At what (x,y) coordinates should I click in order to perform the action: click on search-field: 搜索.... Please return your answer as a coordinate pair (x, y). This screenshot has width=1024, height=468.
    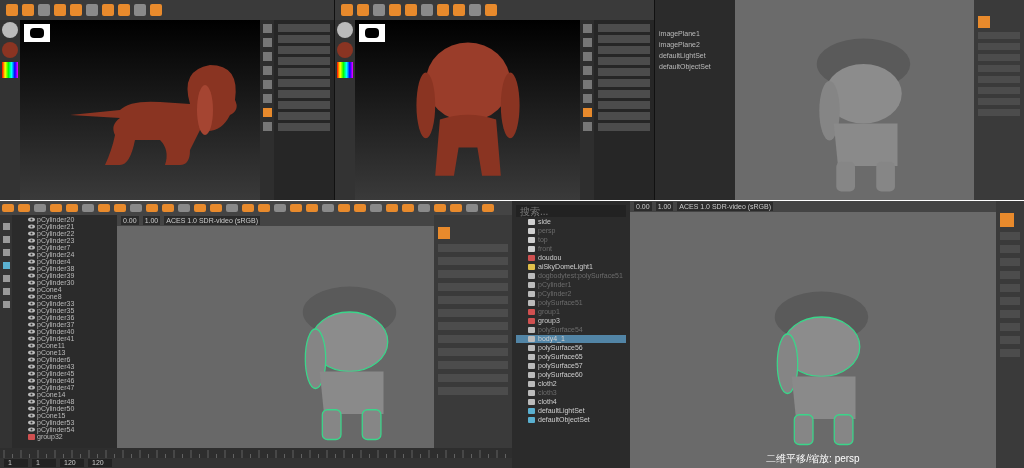
    Looking at the image, I should click on (571, 211).